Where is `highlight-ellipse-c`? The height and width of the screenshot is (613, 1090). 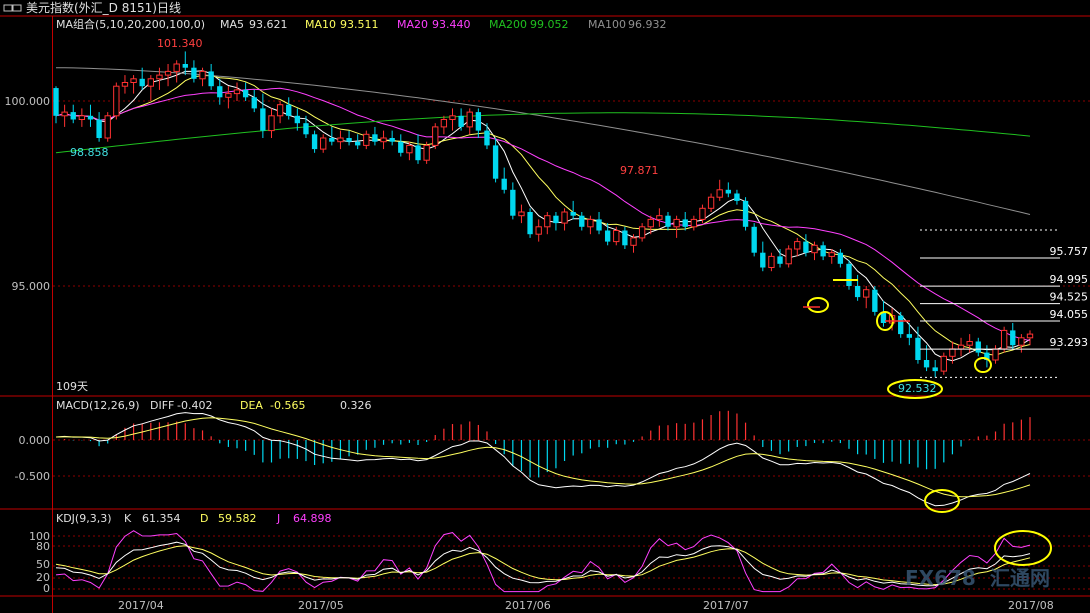 highlight-ellipse-c is located at coordinates (983, 365).